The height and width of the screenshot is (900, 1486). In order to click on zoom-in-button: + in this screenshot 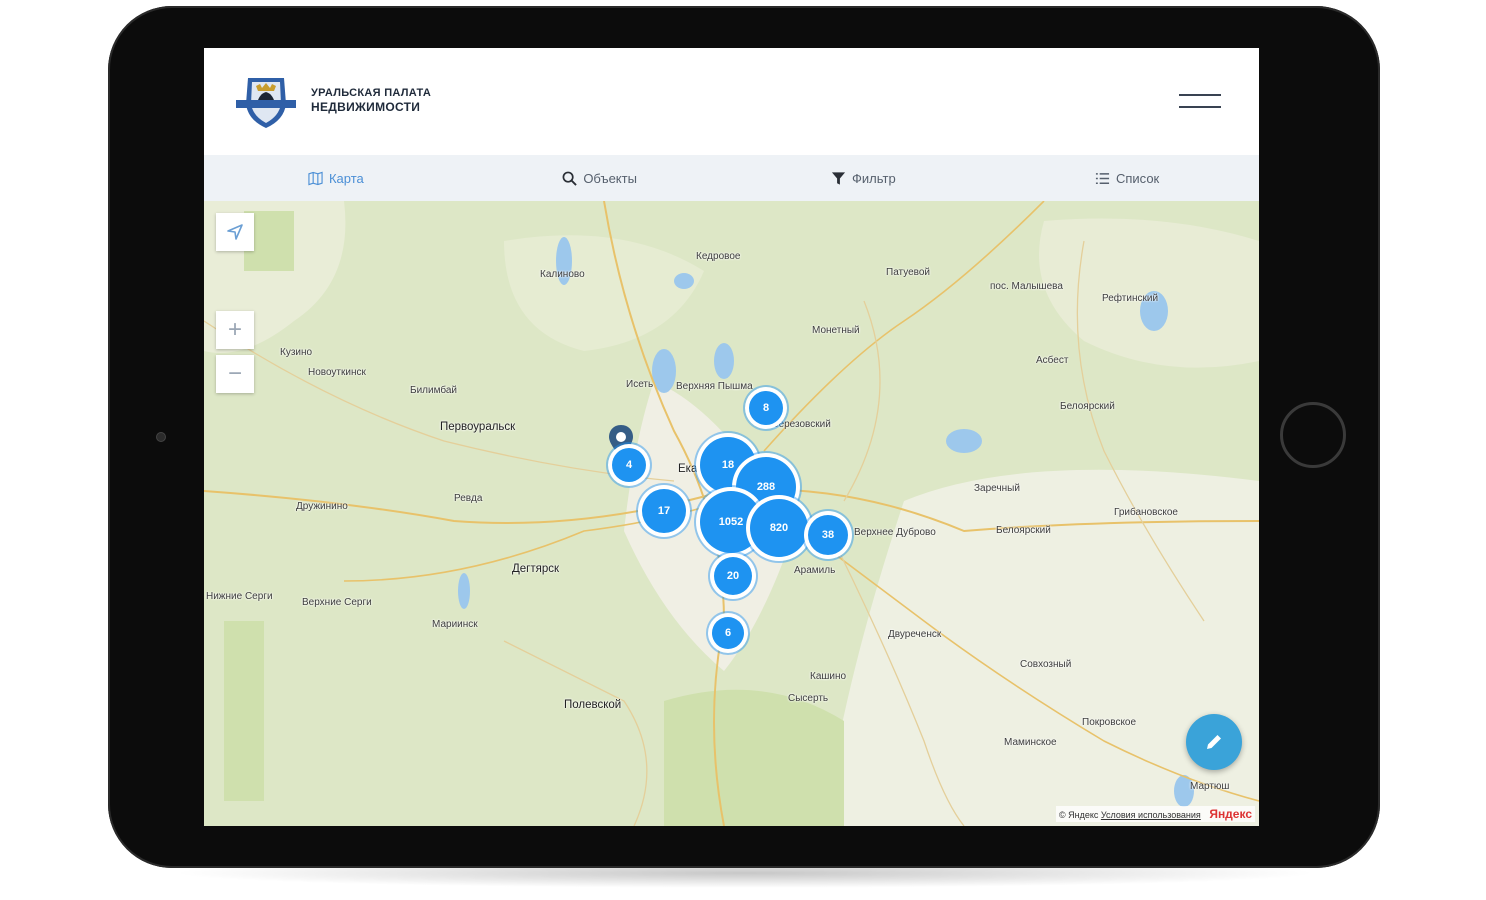, I will do `click(235, 330)`.